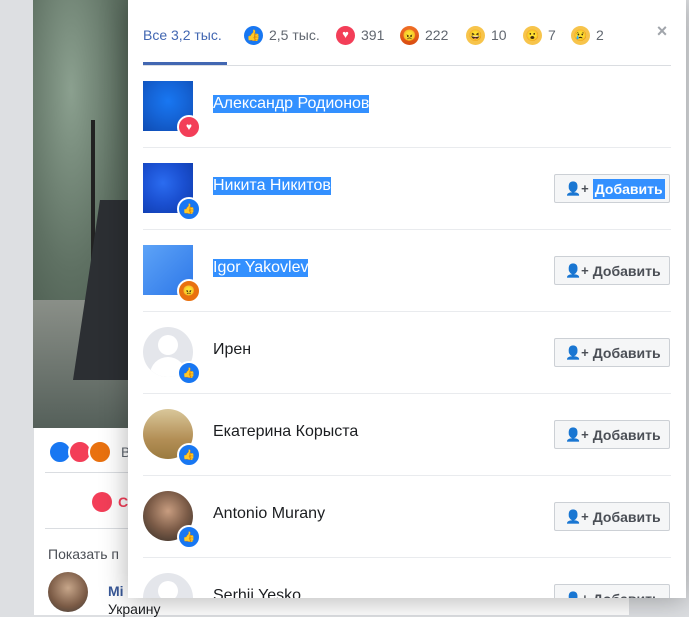  What do you see at coordinates (532, 35) in the screenshot?
I see `wow-icon: 😮` at bounding box center [532, 35].